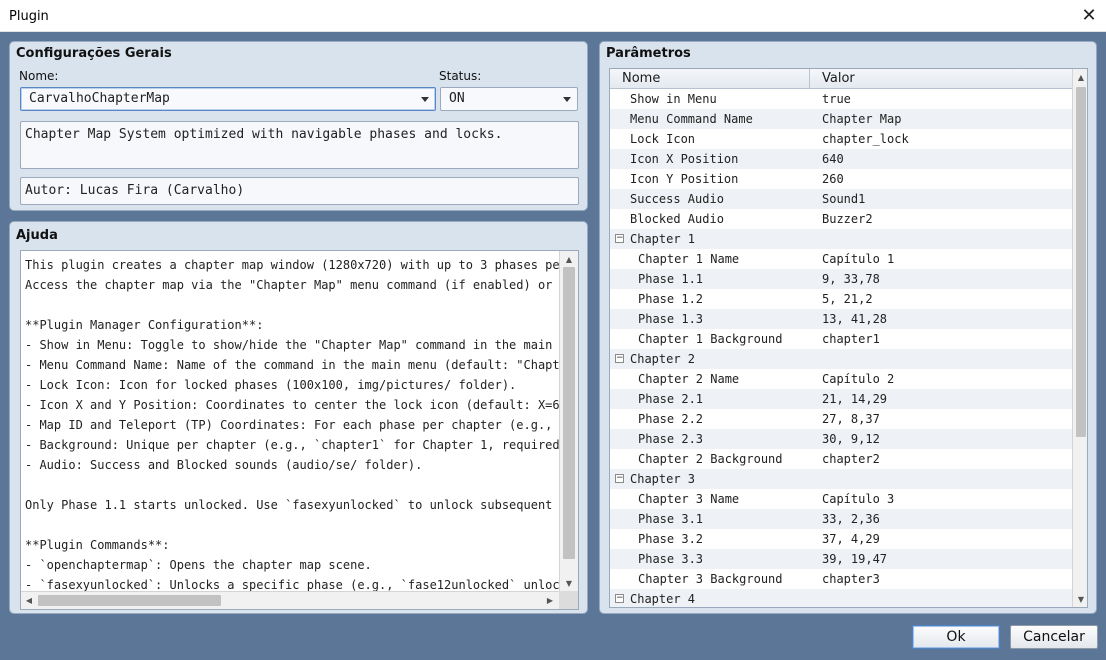 The image size is (1106, 660). What do you see at coordinates (841, 479) in the screenshot?
I see `parameter-group-row: − Chapter 3` at bounding box center [841, 479].